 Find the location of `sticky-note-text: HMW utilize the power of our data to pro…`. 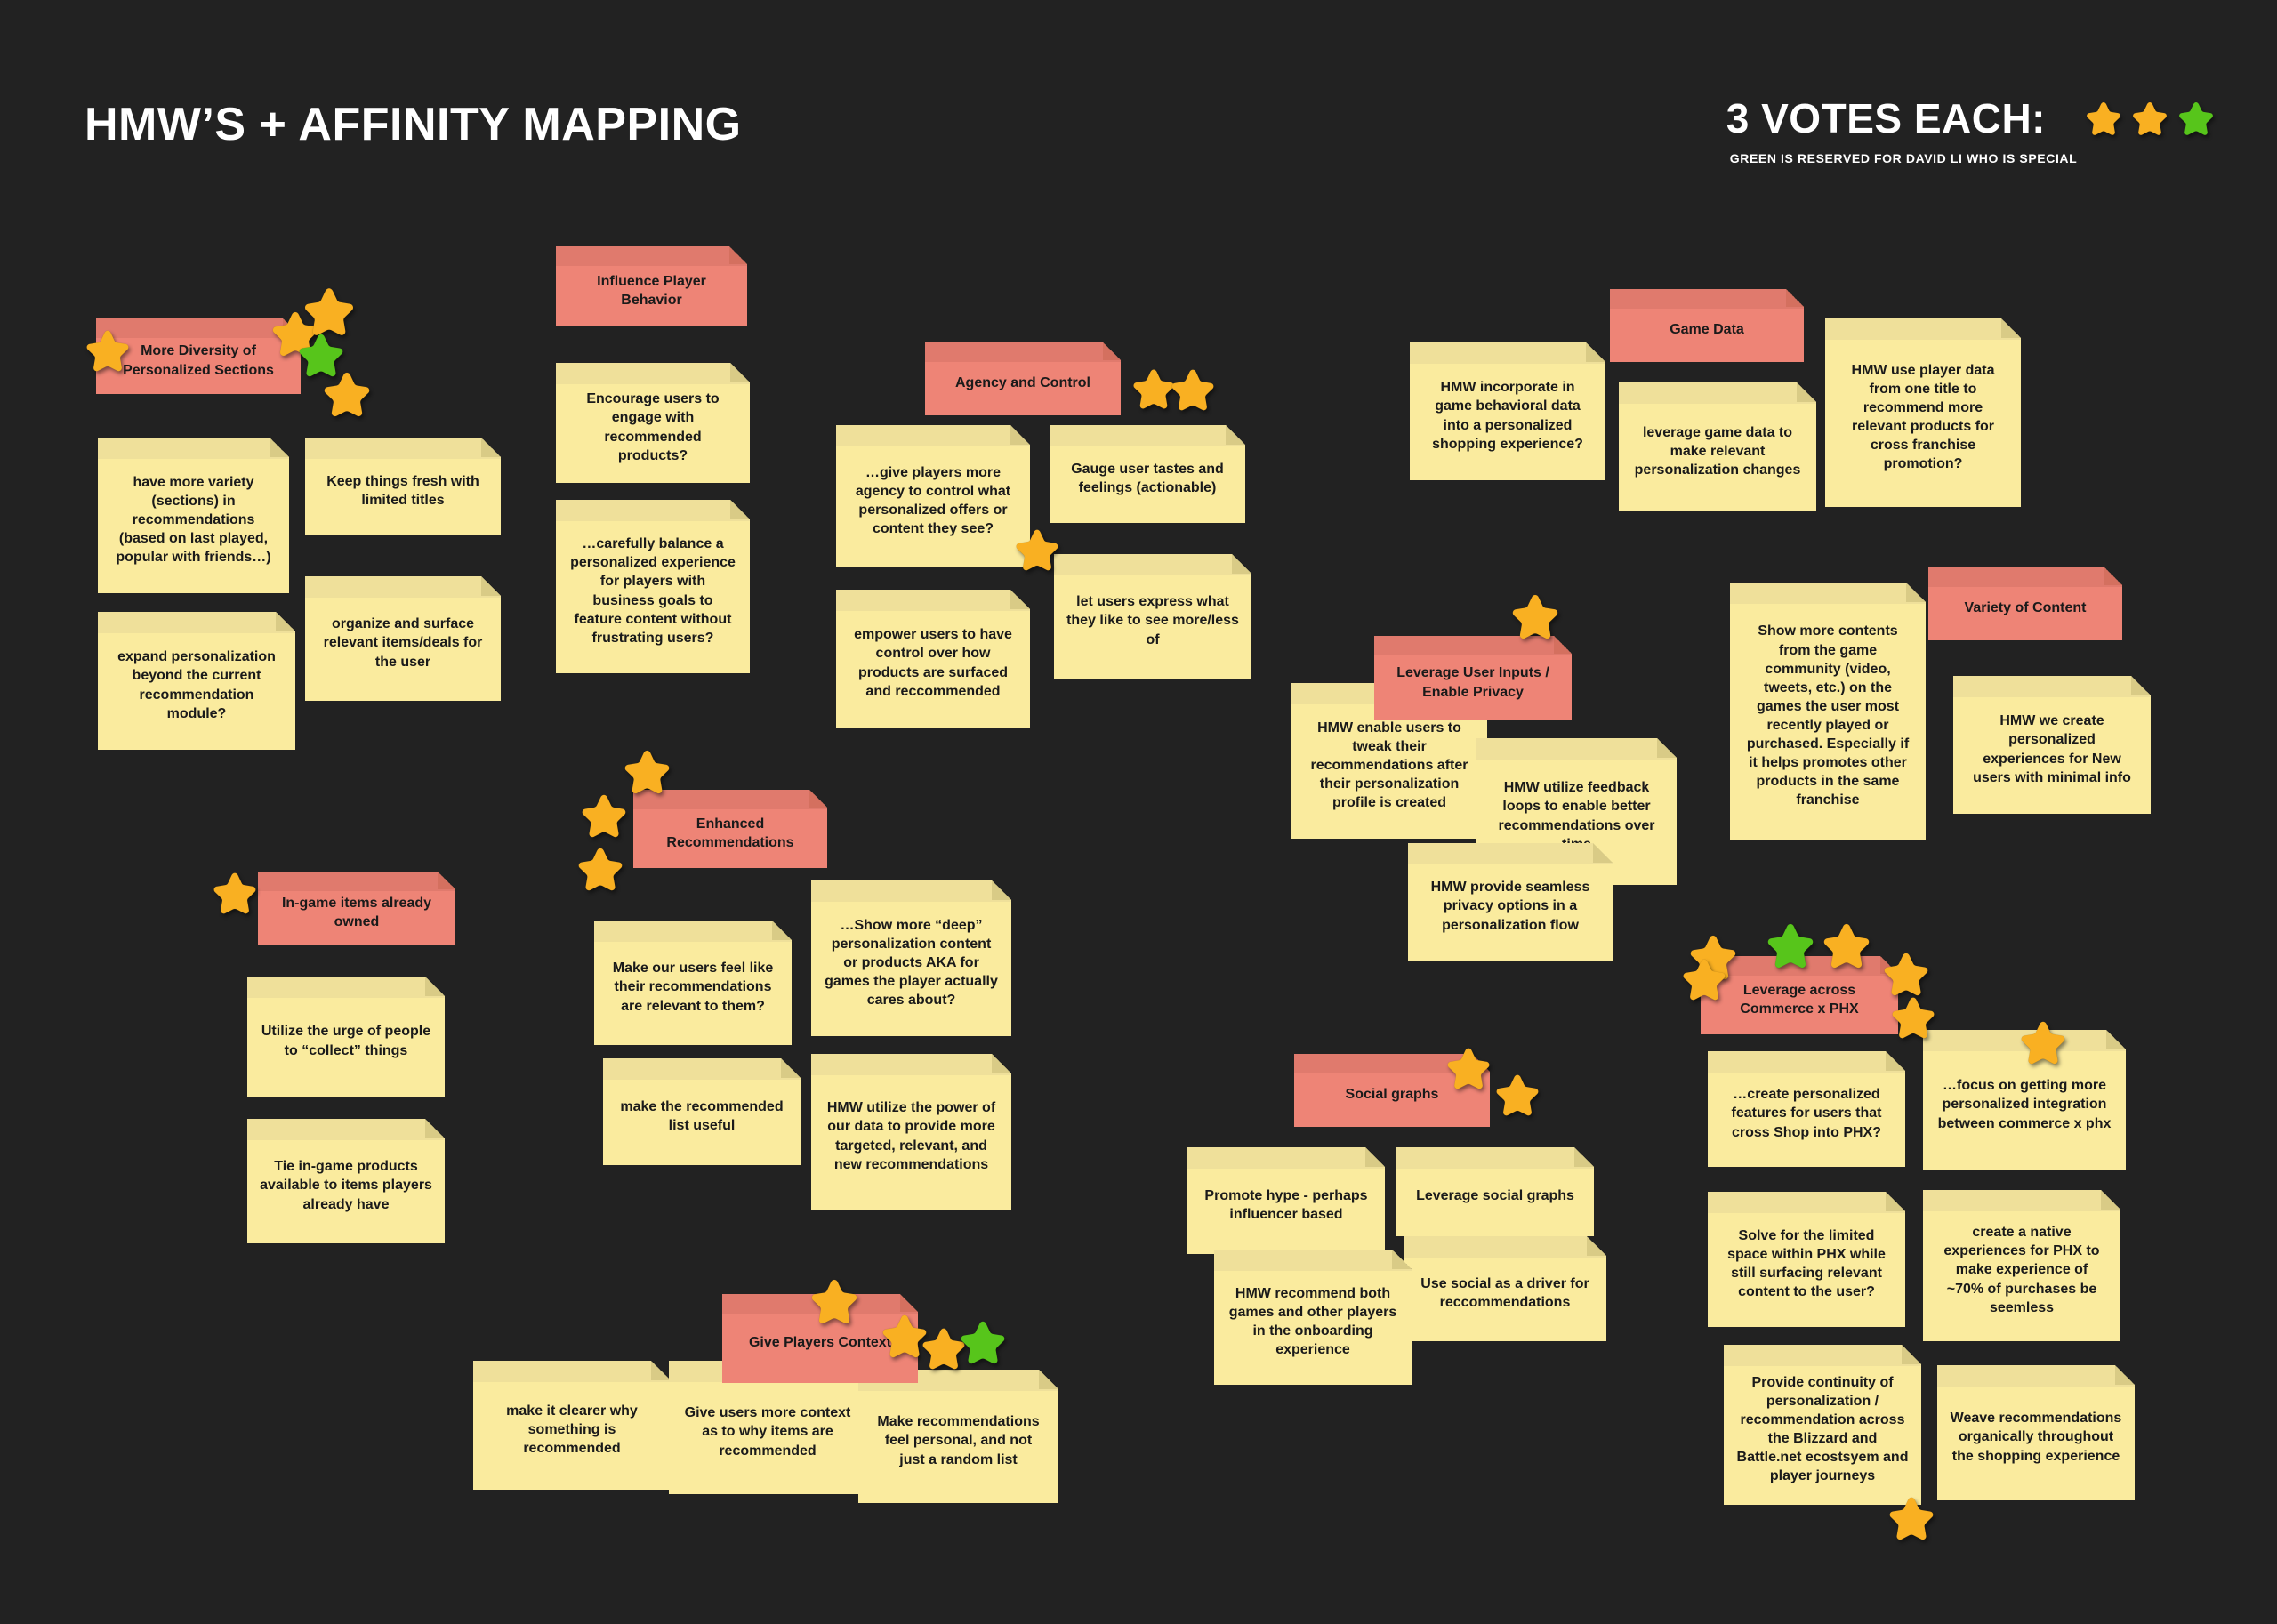

sticky-note-text: HMW utilize the power of our data to pro… is located at coordinates (911, 1136).